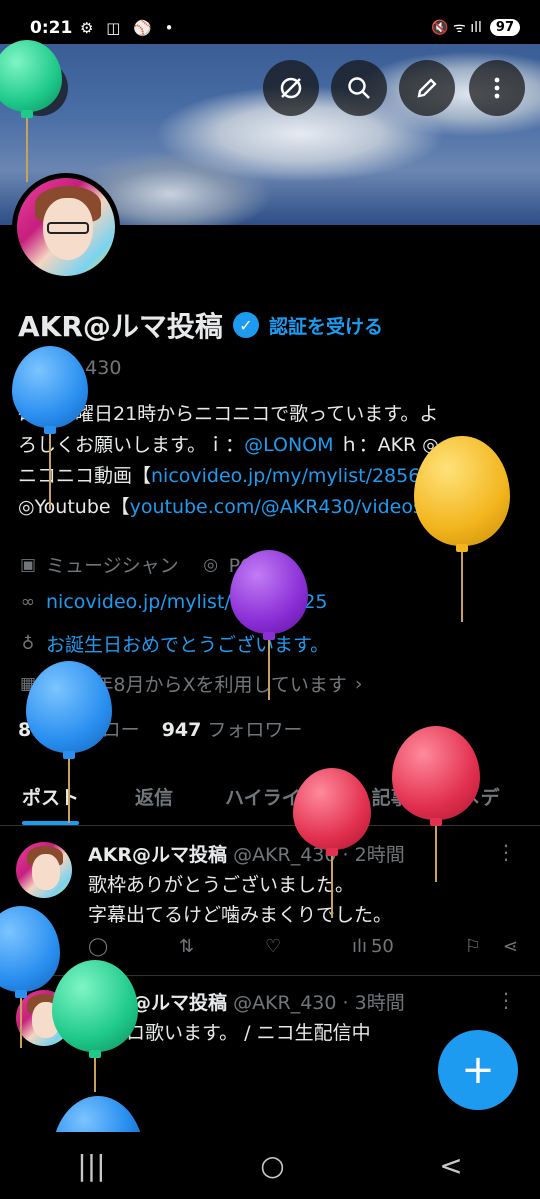 The width and height of the screenshot is (540, 1199). What do you see at coordinates (98, 946) in the screenshot?
I see `reply-icon: ◯` at bounding box center [98, 946].